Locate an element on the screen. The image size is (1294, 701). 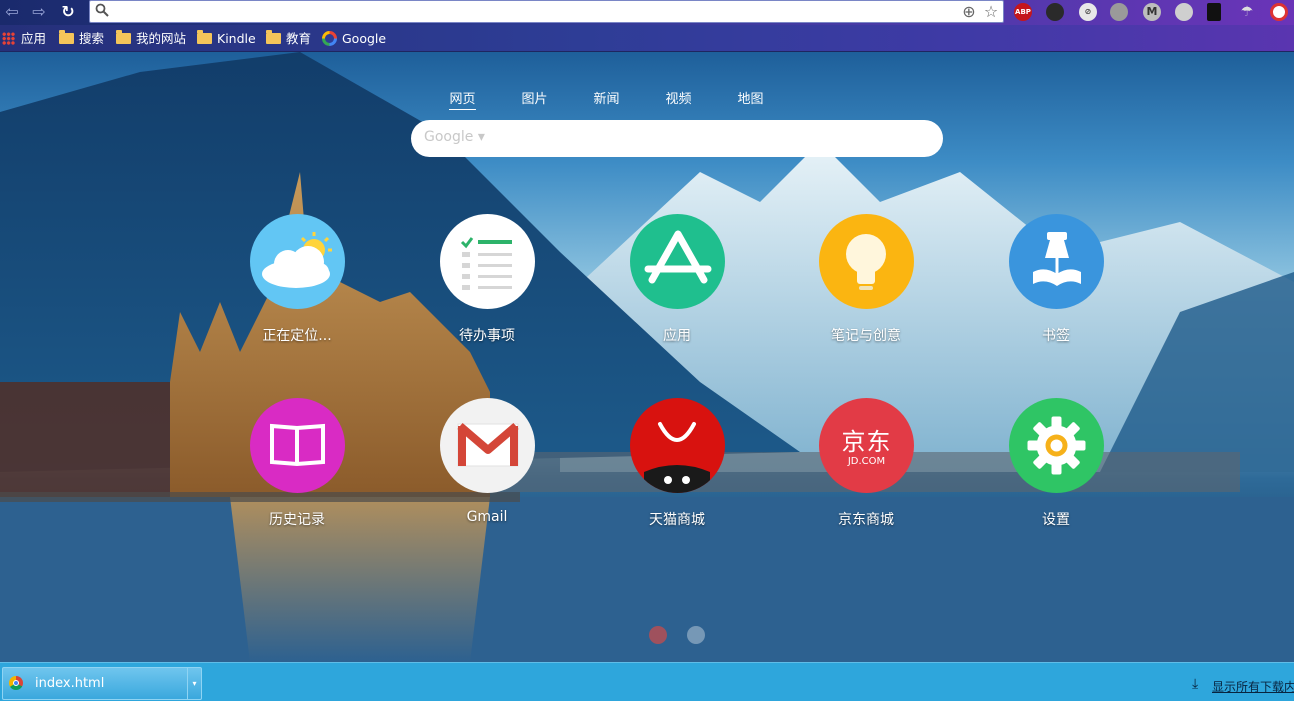
tile-label: 京东商城 is located at coordinates (866, 520).